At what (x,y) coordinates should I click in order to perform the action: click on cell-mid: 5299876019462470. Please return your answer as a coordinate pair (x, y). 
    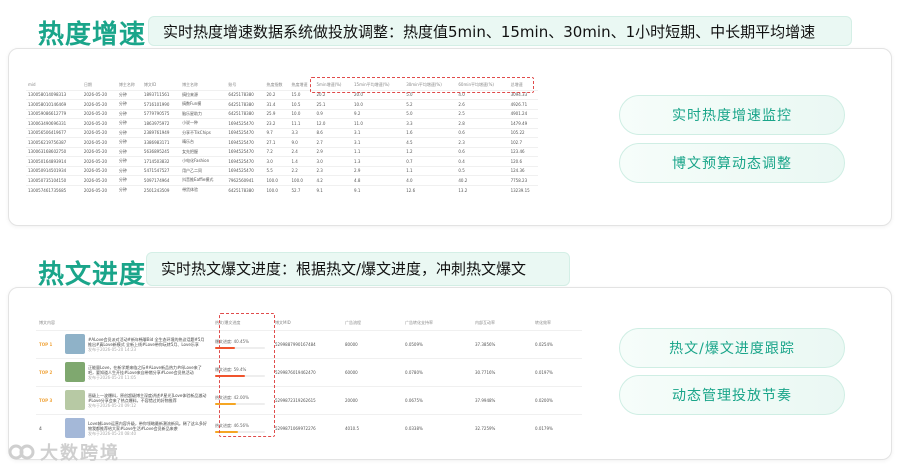
    Looking at the image, I should click on (307, 371).